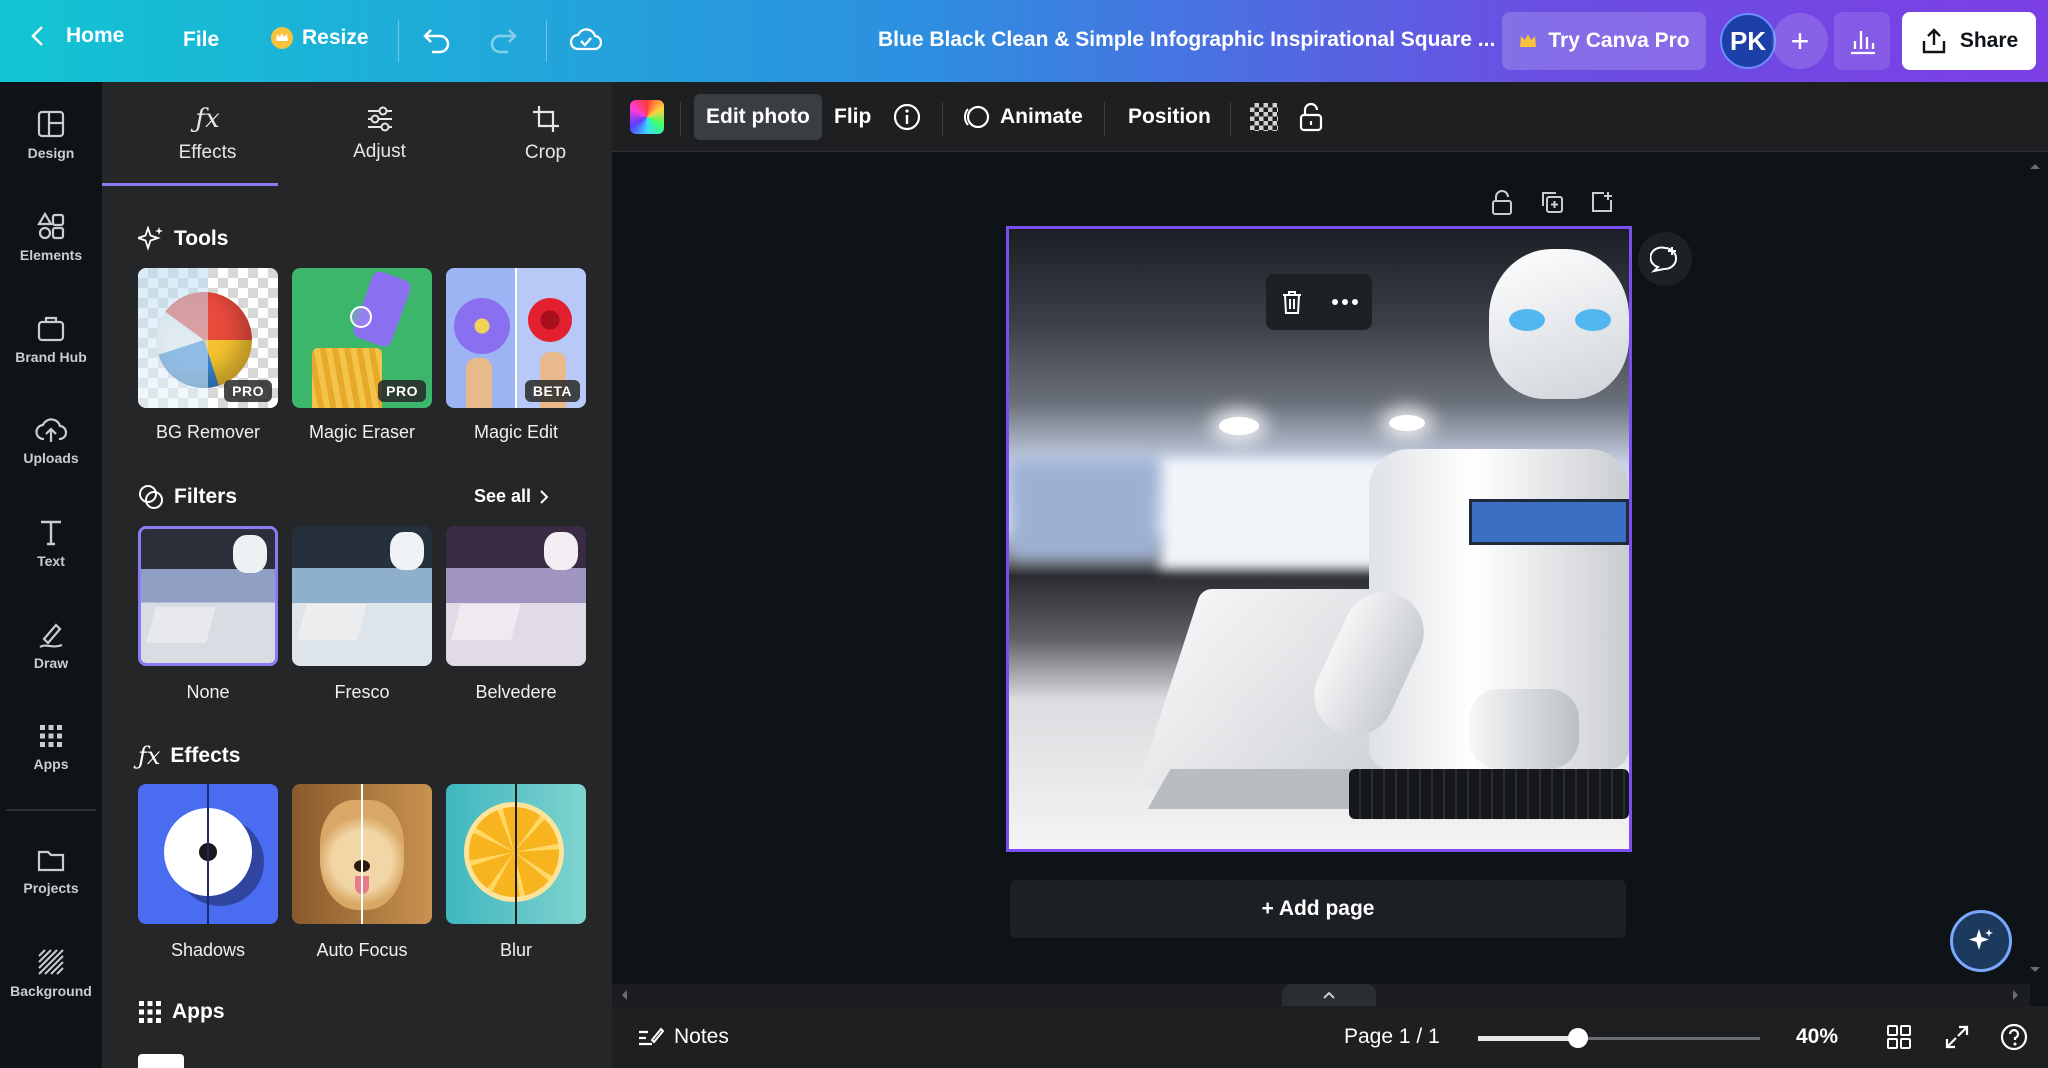 The height and width of the screenshot is (1068, 2048). Describe the element at coordinates (1041, 116) in the screenshot. I see `animate-label: Animate` at that location.